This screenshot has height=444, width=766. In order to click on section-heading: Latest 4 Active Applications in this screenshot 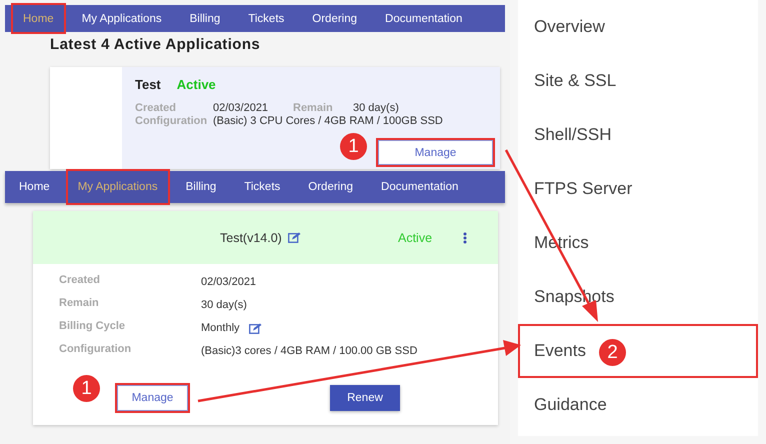, I will do `click(156, 44)`.